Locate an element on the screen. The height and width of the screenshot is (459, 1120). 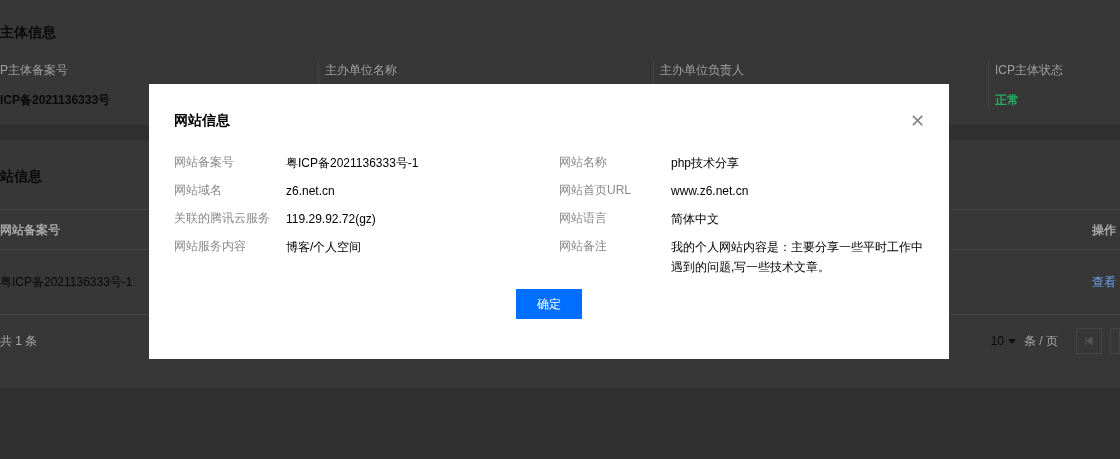
field-value: 简体中文 is located at coordinates (695, 219).